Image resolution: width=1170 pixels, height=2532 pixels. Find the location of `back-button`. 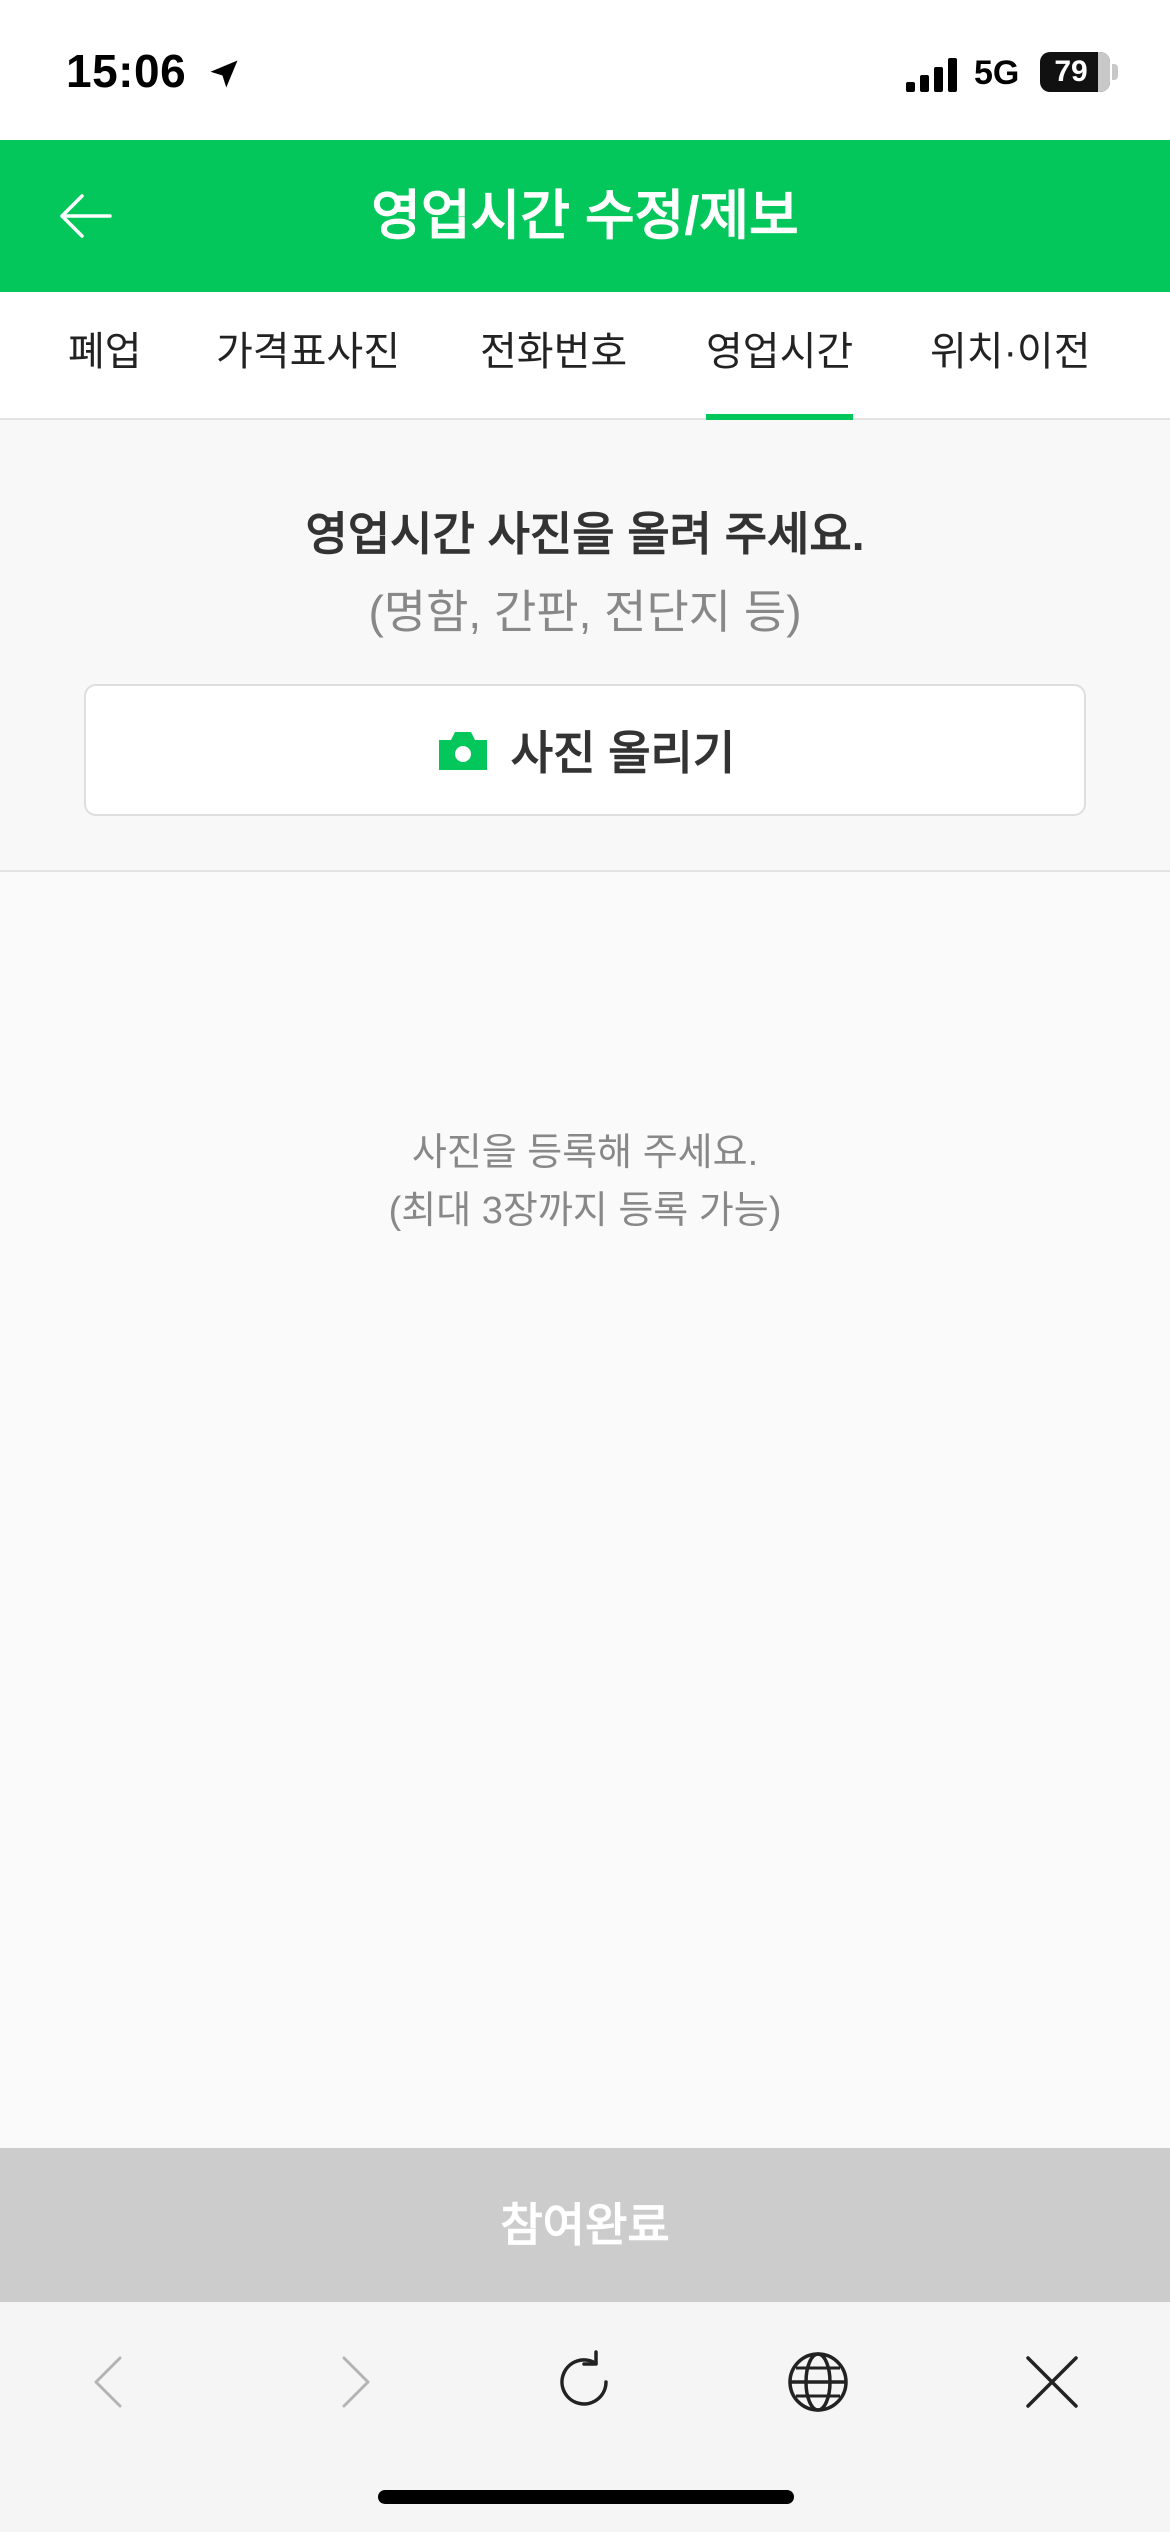

back-button is located at coordinates (86, 216).